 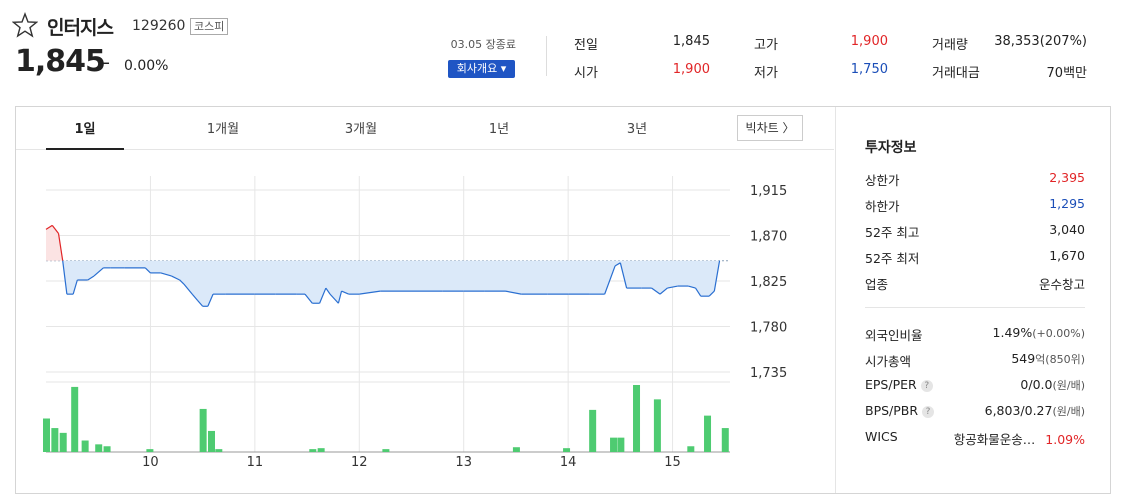 I want to click on info-value-0: 2,395, so click(x=1067, y=177).